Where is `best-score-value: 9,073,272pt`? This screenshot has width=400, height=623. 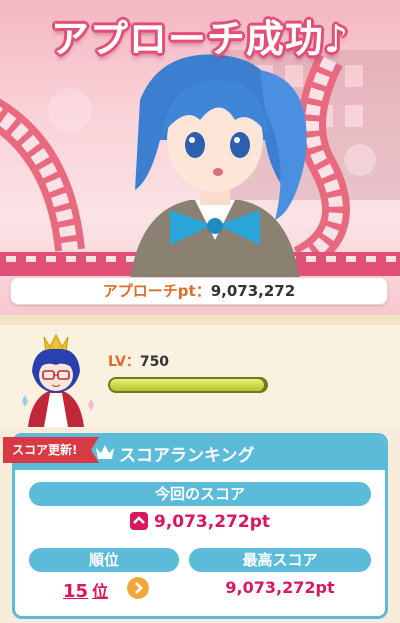 best-score-value: 9,073,272pt is located at coordinates (280, 587).